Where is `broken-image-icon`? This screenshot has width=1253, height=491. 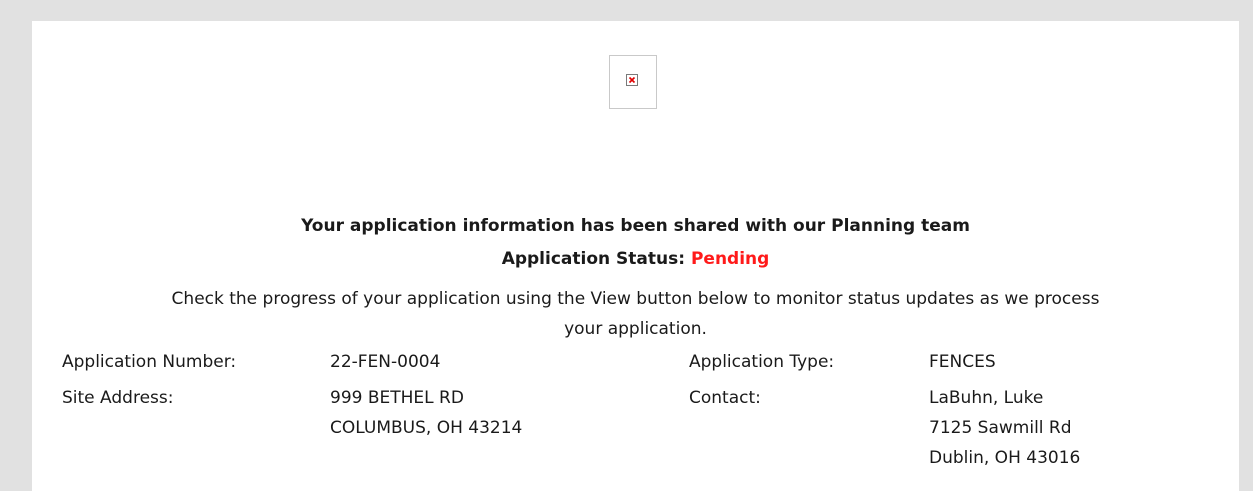 broken-image-icon is located at coordinates (632, 80).